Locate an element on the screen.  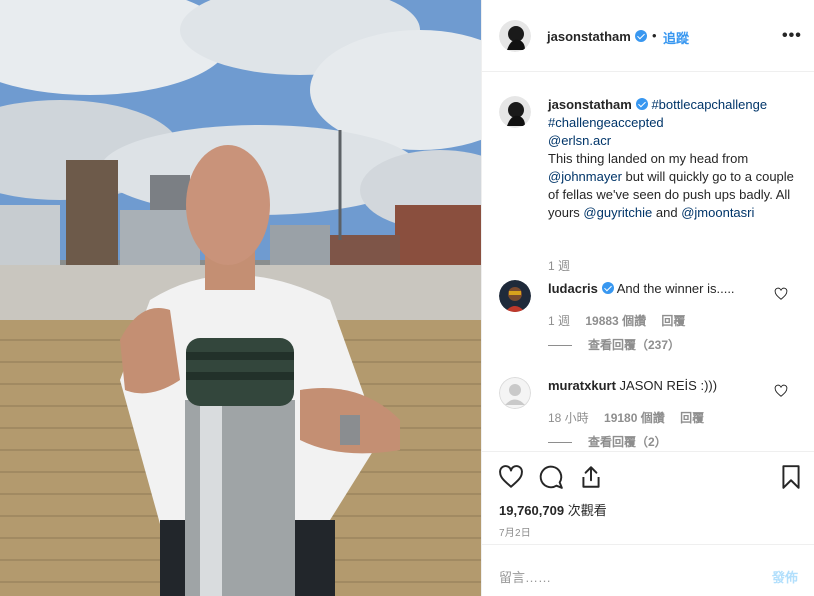
author-avatar is located at coordinates (515, 36).